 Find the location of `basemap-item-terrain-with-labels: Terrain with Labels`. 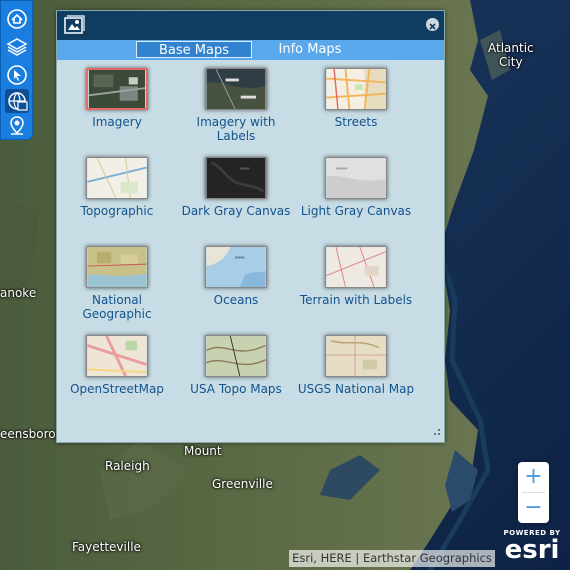

basemap-item-terrain-with-labels: Terrain with Labels is located at coordinates (356, 276).